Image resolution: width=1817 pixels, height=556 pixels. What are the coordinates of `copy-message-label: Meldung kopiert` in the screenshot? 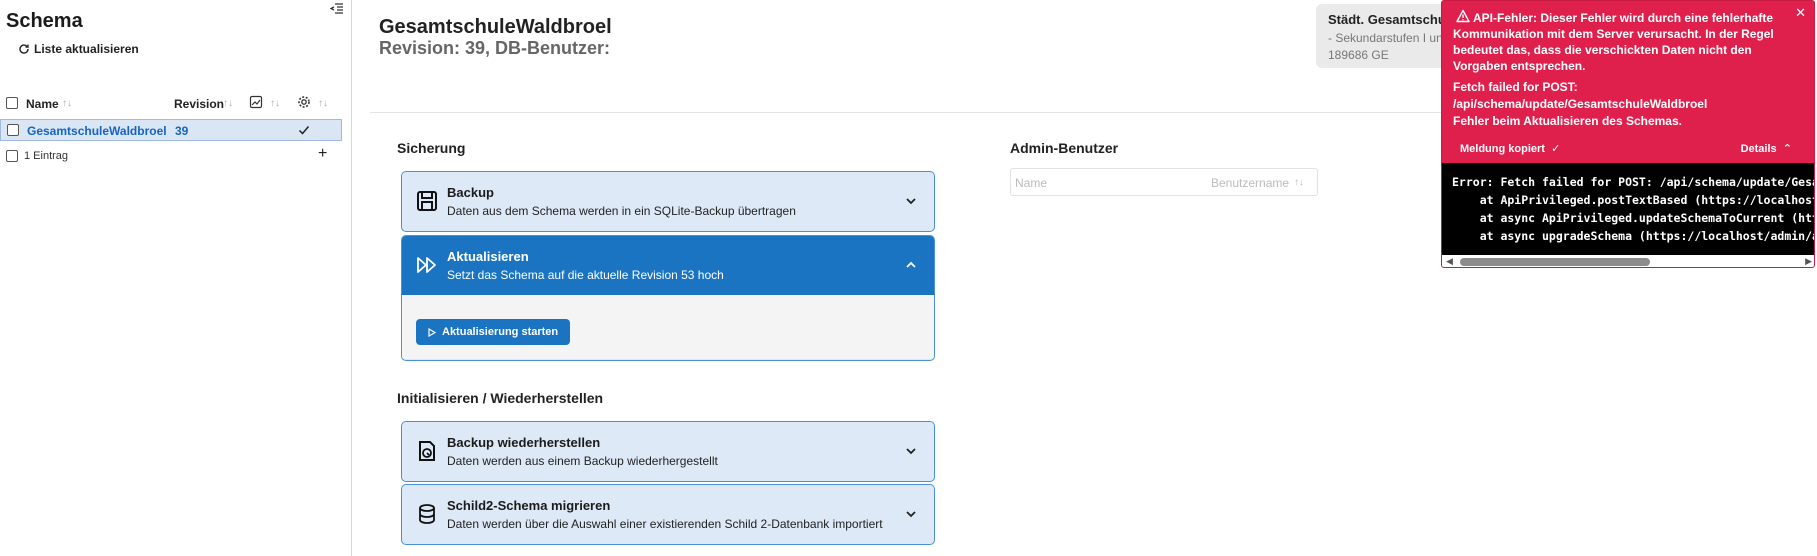 It's located at (1502, 149).